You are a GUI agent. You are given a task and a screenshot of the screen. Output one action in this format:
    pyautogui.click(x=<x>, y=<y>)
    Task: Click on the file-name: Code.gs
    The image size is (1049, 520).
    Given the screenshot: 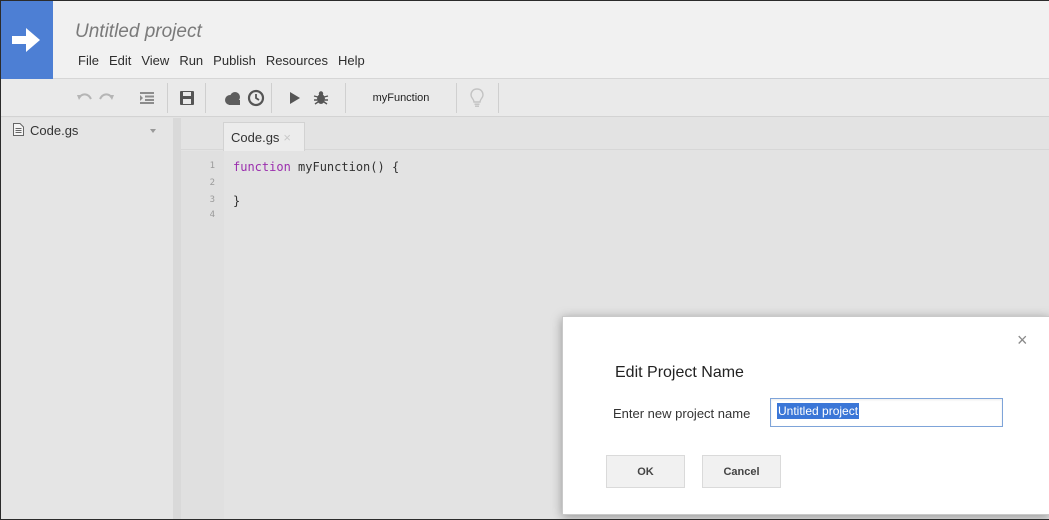 What is the action you would take?
    pyautogui.click(x=54, y=130)
    